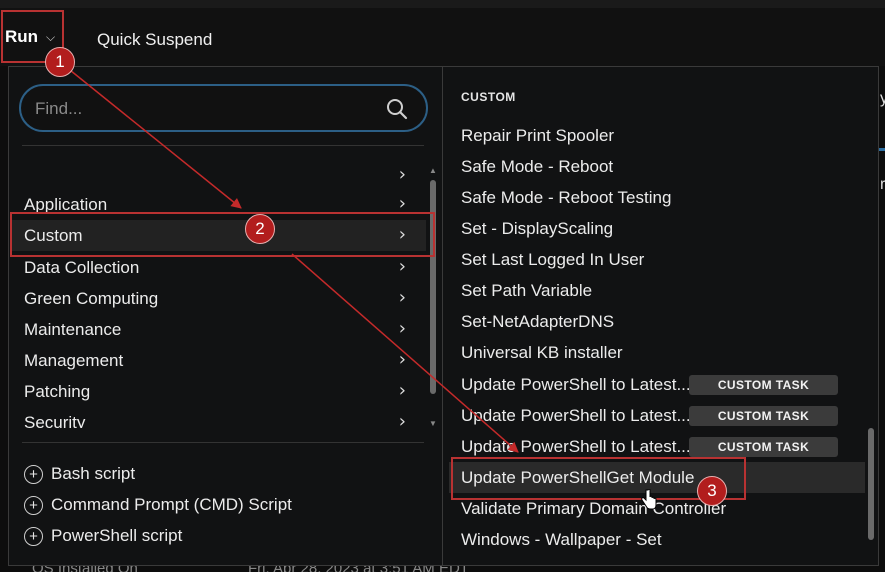 Image resolution: width=885 pixels, height=572 pixels. I want to click on script-item: Safe Mode - Reboot Testing, so click(657, 197).